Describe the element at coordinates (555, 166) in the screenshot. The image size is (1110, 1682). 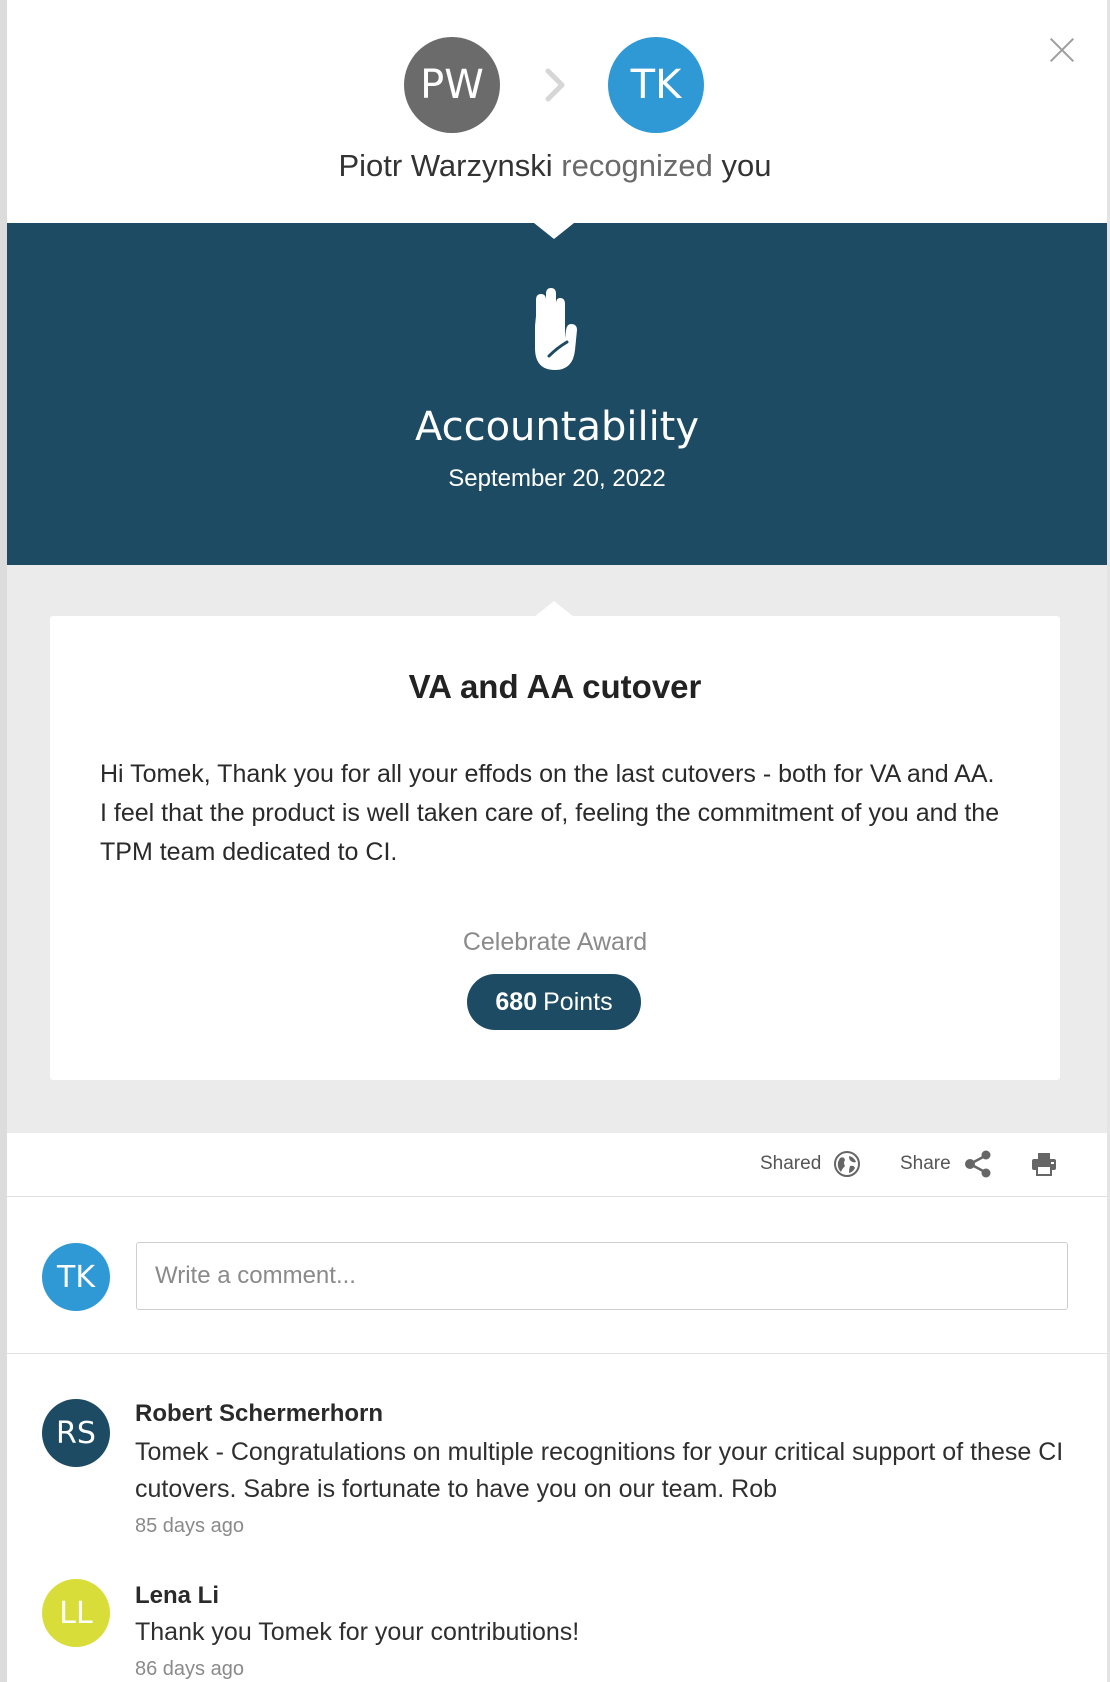
I see `recognition-headline: Piotr Warzynski recognized you` at that location.